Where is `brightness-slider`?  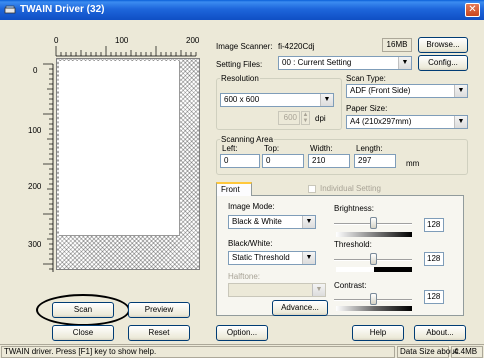
brightness-slider is located at coordinates (375, 224).